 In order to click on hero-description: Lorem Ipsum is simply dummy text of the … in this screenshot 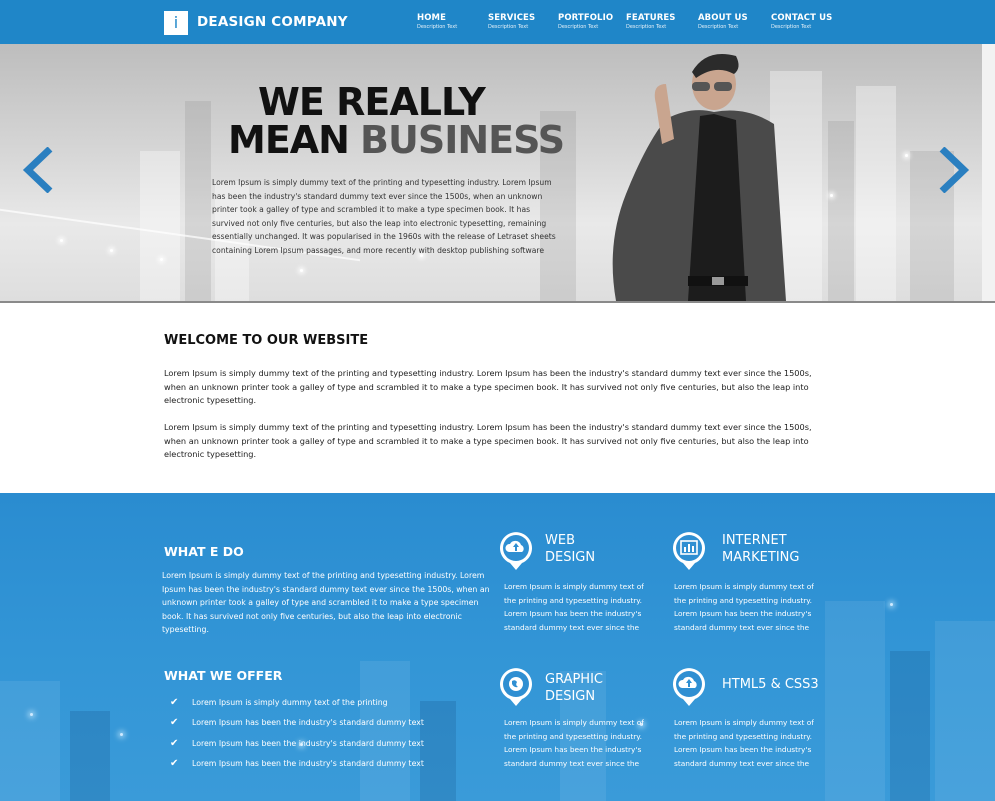, I will do `click(384, 216)`.